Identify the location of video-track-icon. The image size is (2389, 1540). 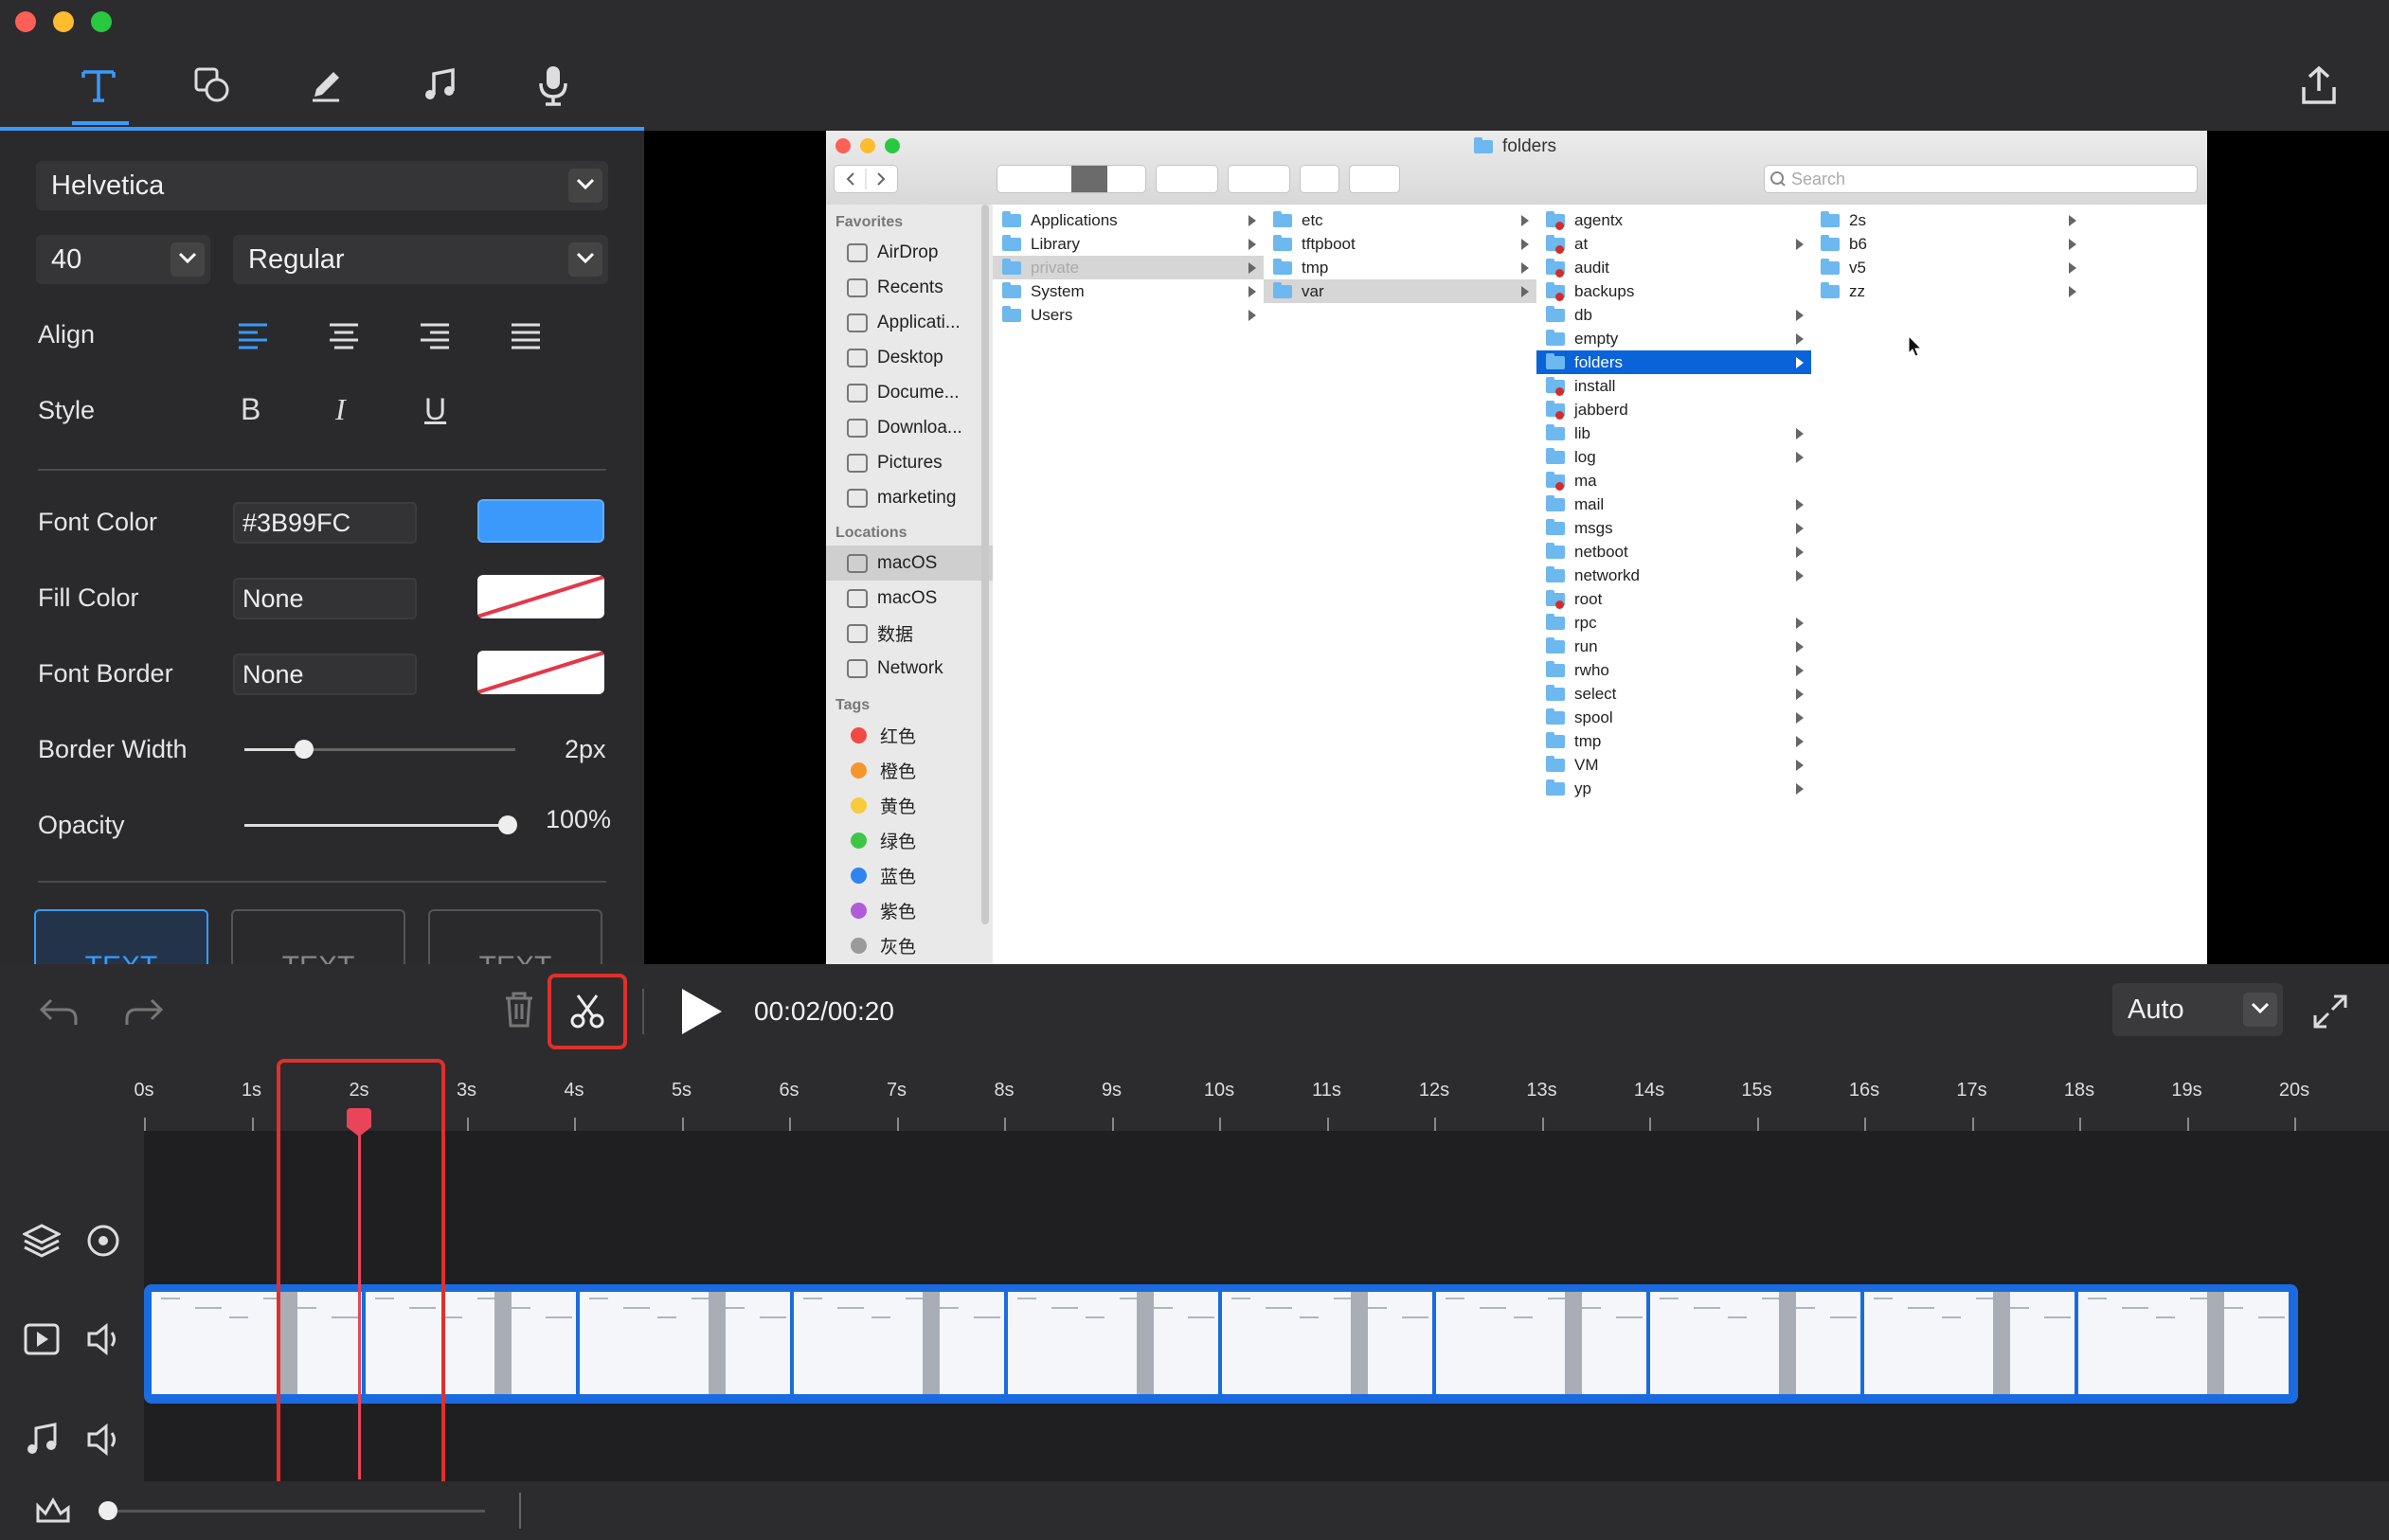
(42, 1341).